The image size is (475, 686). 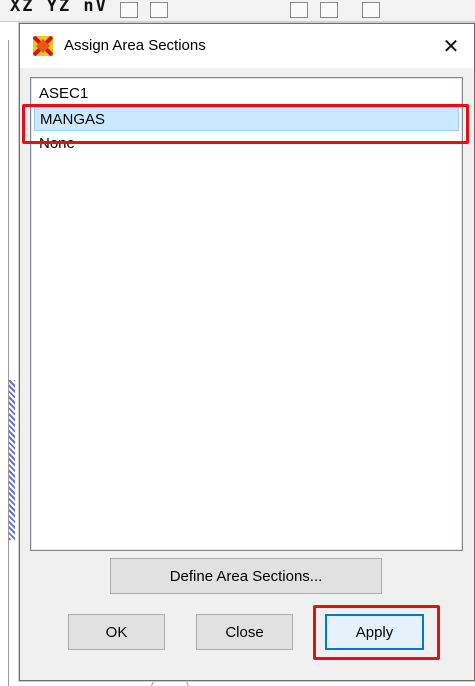 What do you see at coordinates (451, 46) in the screenshot?
I see `close-icon: ✕` at bounding box center [451, 46].